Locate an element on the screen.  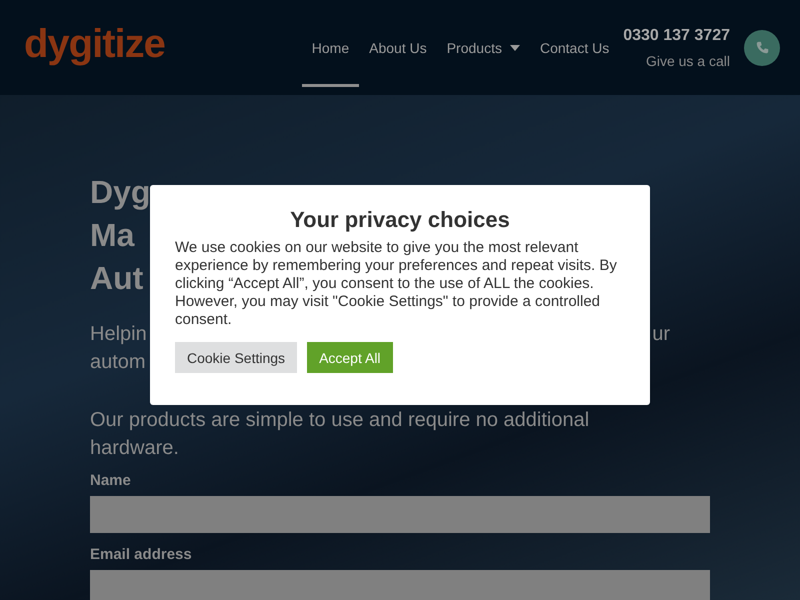
phone-number: 0330 137 3727 is located at coordinates (676, 35).